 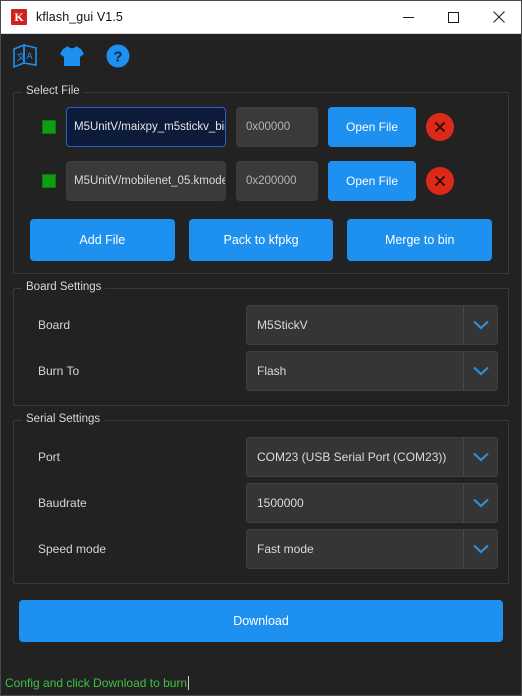 What do you see at coordinates (420, 240) in the screenshot?
I see `merge-to-bin-button: Merge to bin` at bounding box center [420, 240].